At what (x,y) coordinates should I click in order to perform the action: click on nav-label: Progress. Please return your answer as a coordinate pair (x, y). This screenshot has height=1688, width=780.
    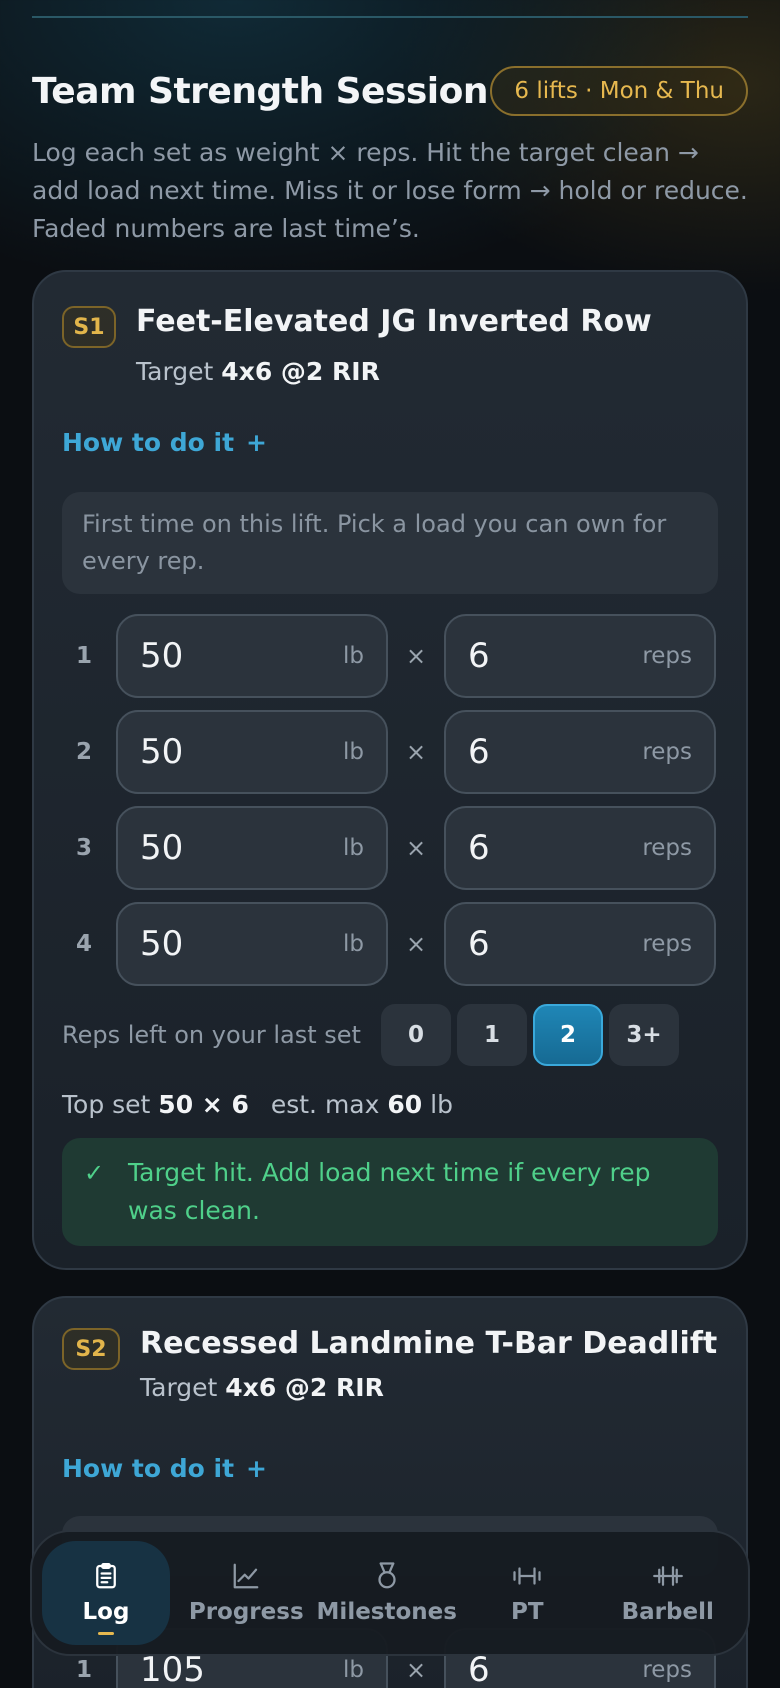
    Looking at the image, I should click on (246, 1612).